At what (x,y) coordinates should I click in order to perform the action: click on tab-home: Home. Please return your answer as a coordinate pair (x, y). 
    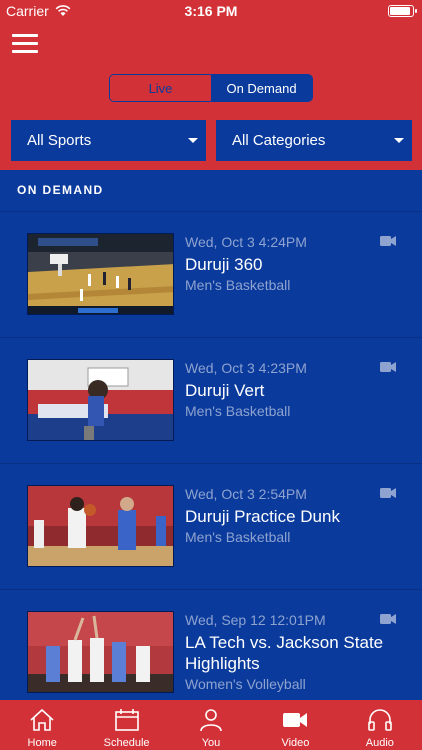
    Looking at the image, I should click on (42, 725).